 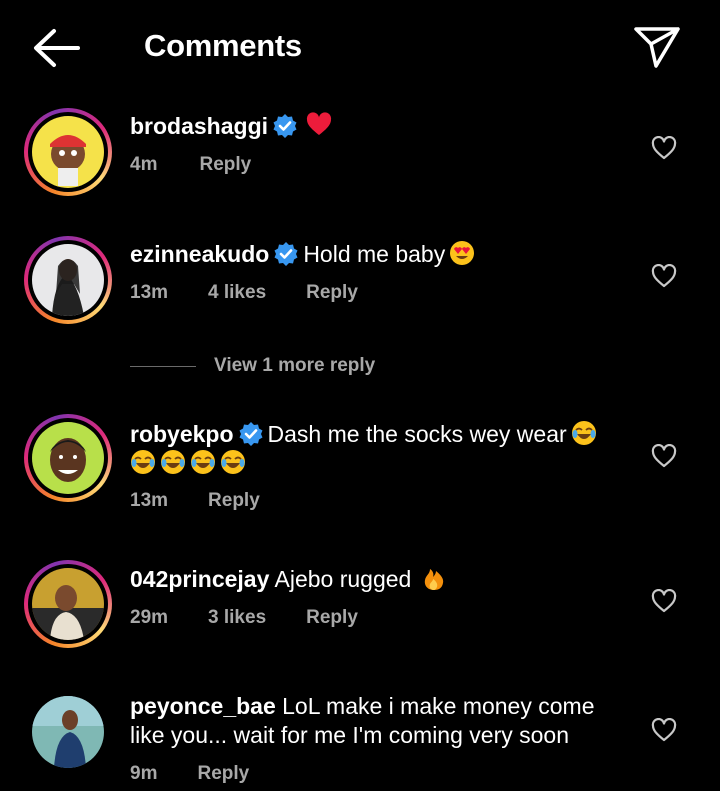 I want to click on fire-emoji-icon, so click(x=434, y=579).